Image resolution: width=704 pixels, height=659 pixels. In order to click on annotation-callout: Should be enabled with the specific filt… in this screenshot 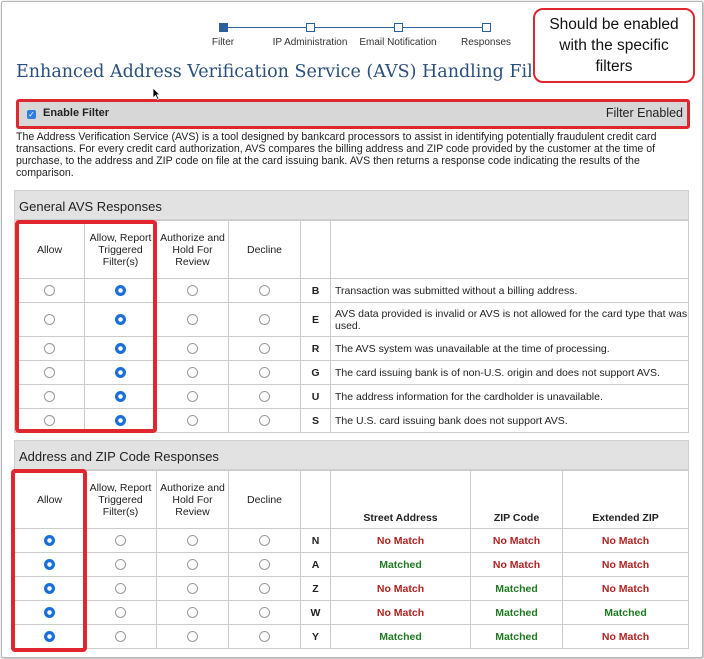, I will do `click(614, 45)`.